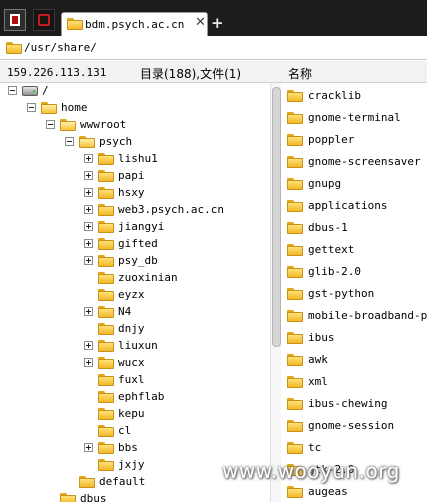  I want to click on scrollbar-thumb, so click(276, 217).